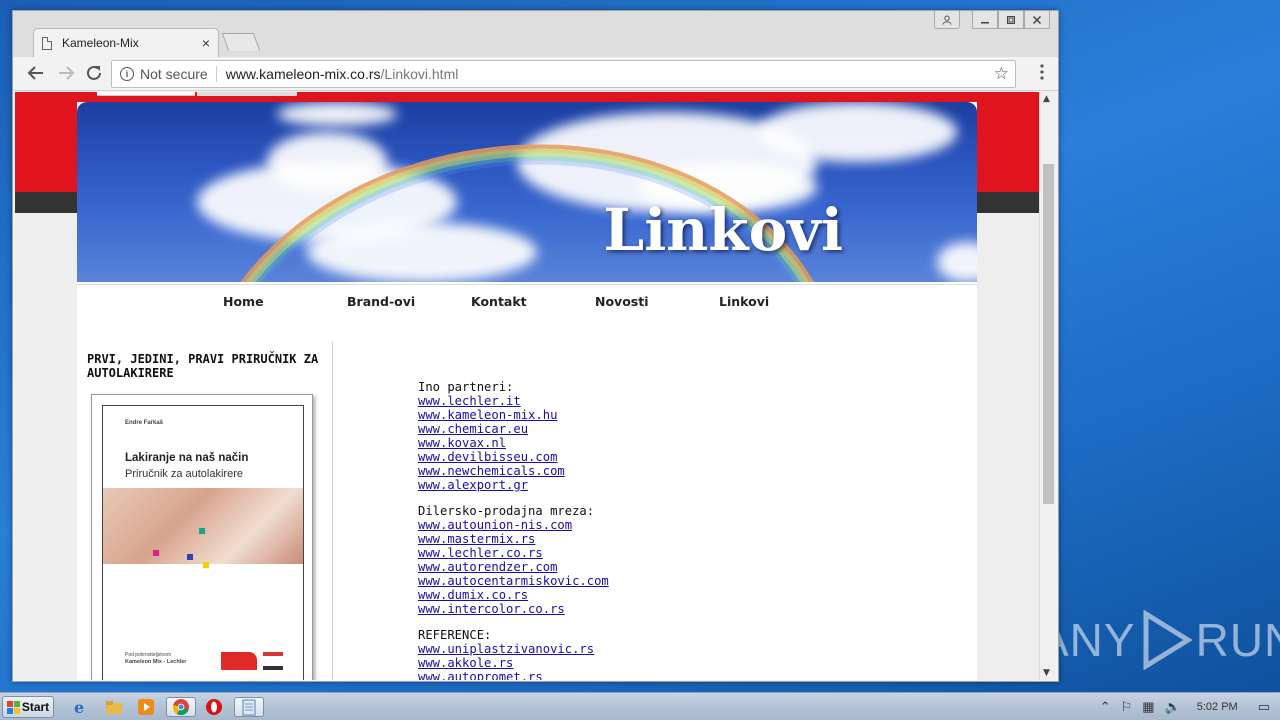 The height and width of the screenshot is (720, 1280). I want to click on browser-tab: Kameleon-Mix ×, so click(126, 42).